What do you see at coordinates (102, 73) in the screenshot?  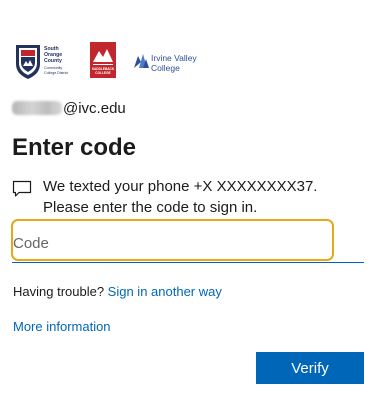 I see `saddleback-line-2: COLLEGE` at bounding box center [102, 73].